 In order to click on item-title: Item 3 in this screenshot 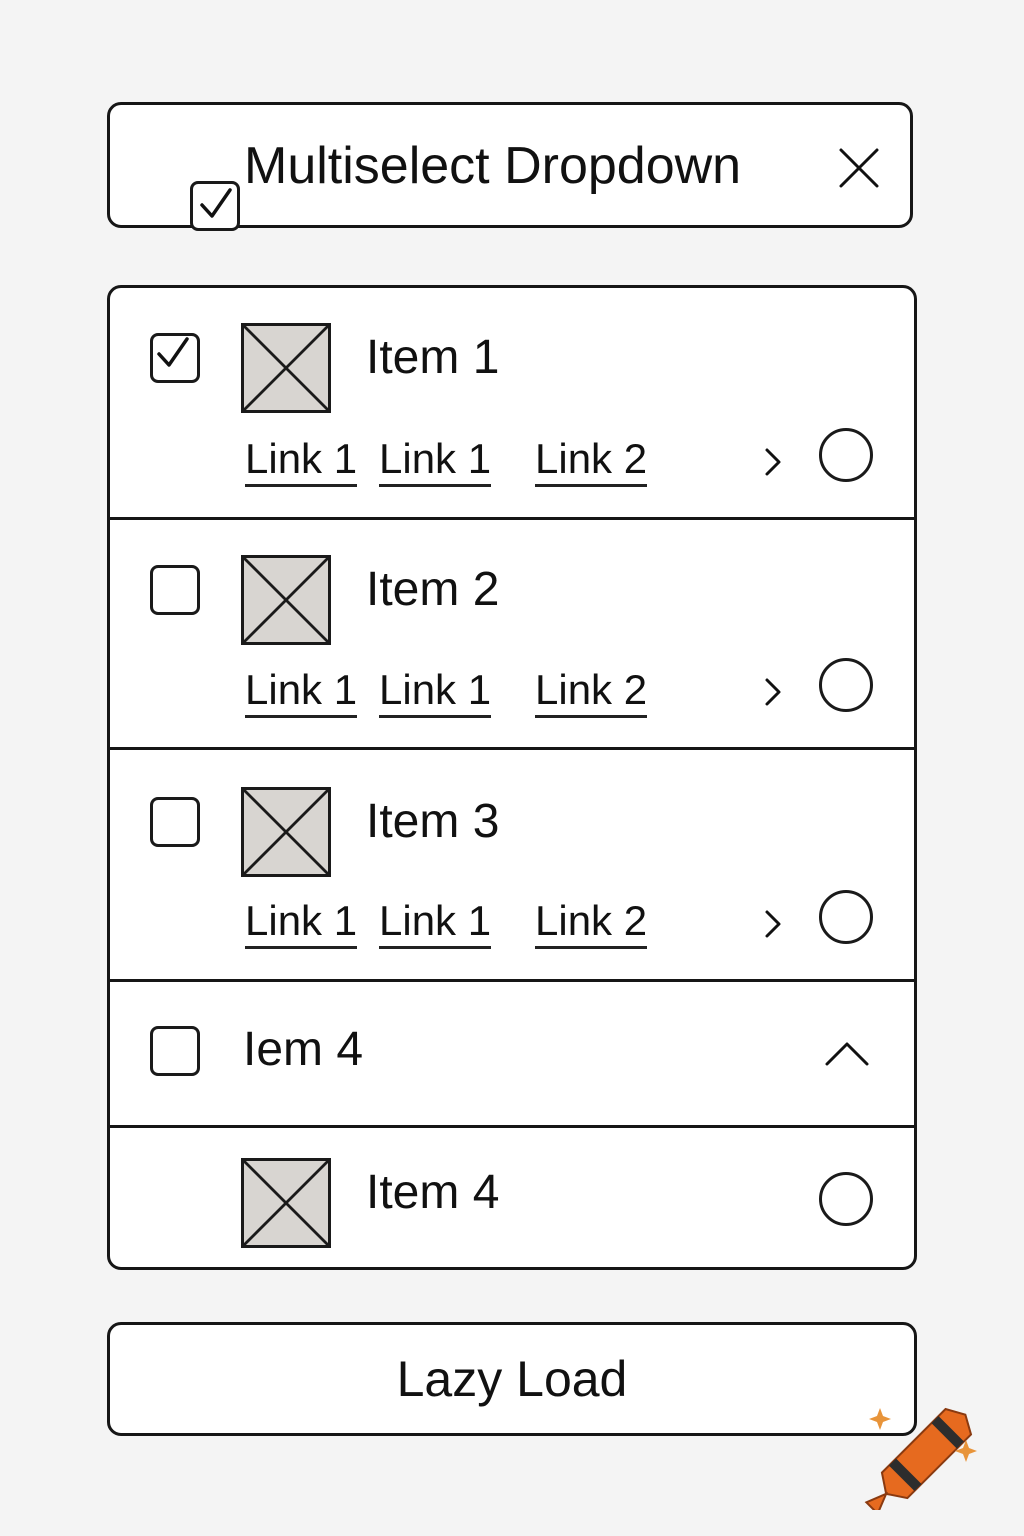, I will do `click(433, 821)`.